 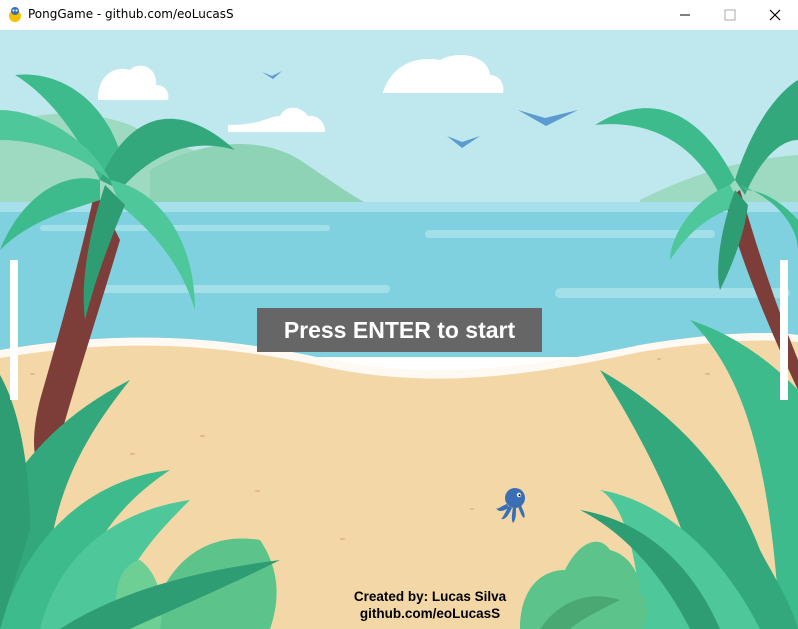 I want to click on octopus-ball, so click(x=510, y=505).